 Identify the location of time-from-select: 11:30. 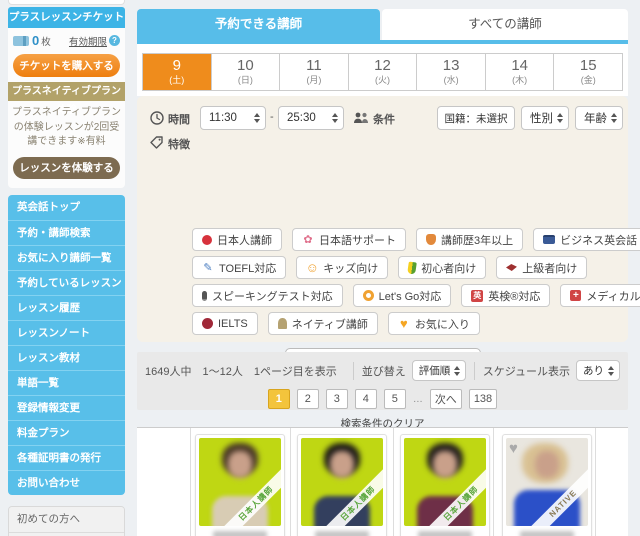
(233, 118).